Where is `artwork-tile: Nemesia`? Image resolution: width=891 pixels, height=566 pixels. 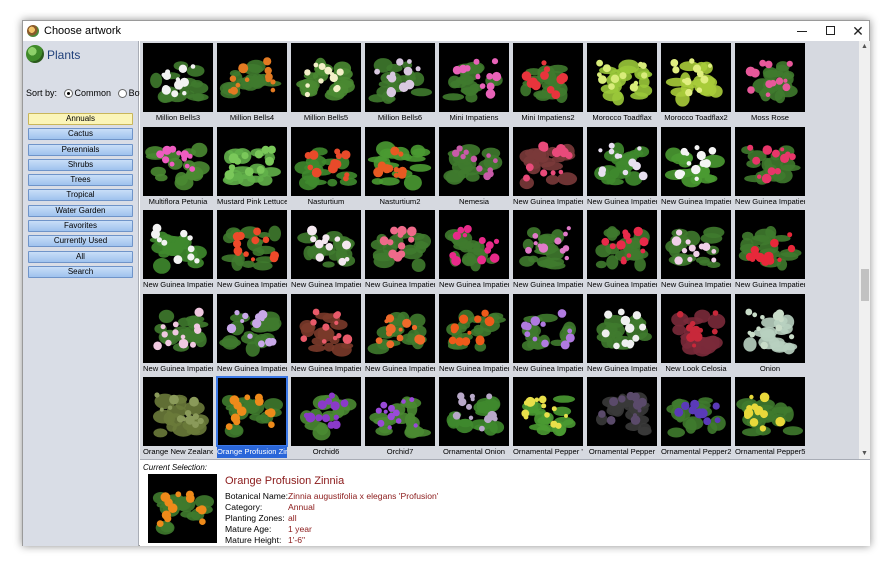 artwork-tile: Nemesia is located at coordinates (474, 167).